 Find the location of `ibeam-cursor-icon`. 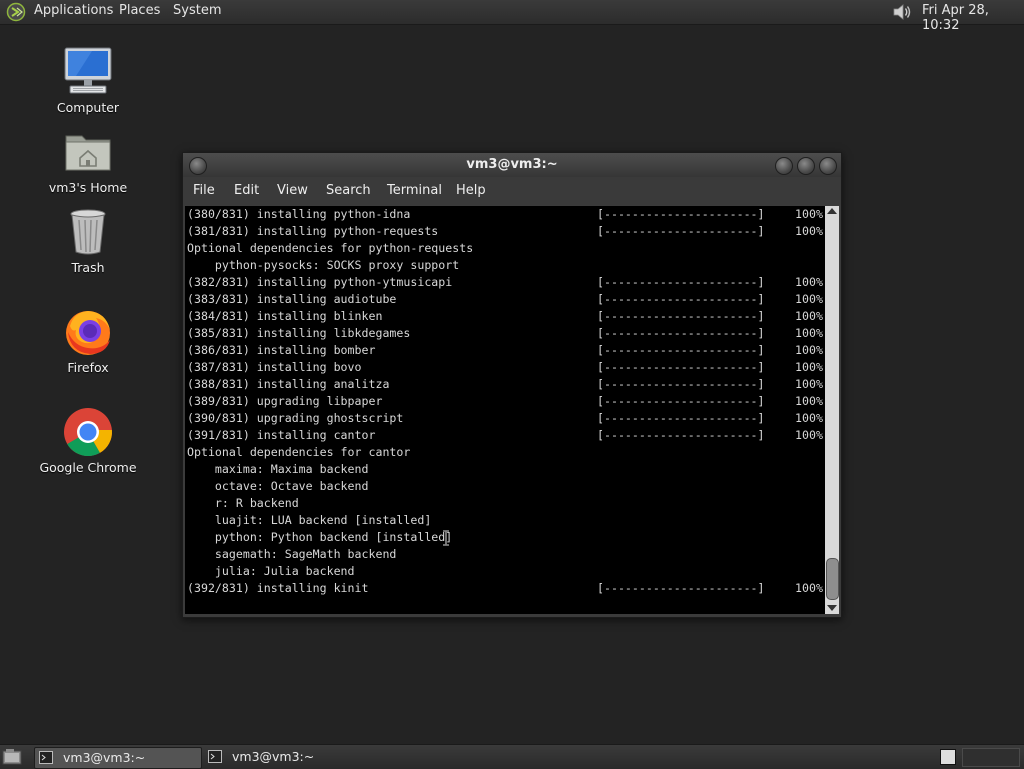

ibeam-cursor-icon is located at coordinates (446, 538).